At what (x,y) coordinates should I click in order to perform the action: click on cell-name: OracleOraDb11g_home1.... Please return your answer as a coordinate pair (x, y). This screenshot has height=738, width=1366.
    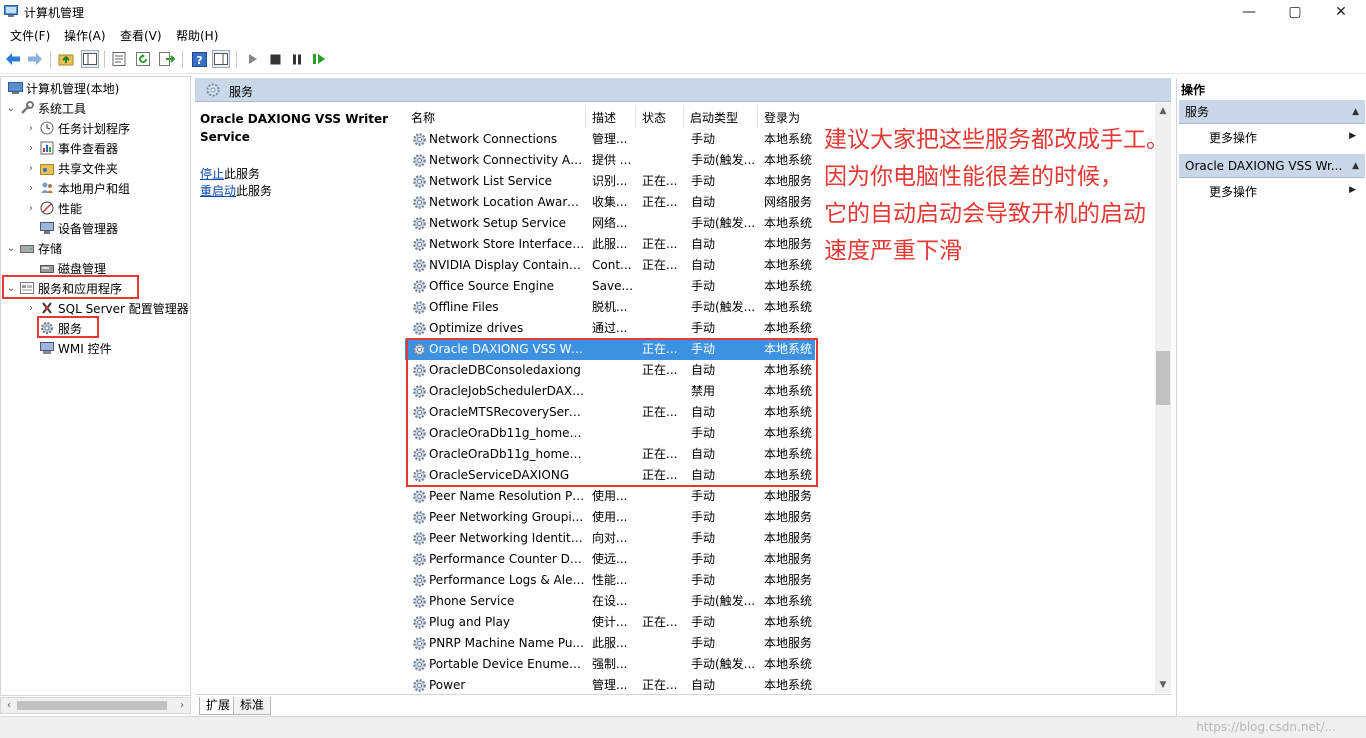
    Looking at the image, I should click on (507, 433).